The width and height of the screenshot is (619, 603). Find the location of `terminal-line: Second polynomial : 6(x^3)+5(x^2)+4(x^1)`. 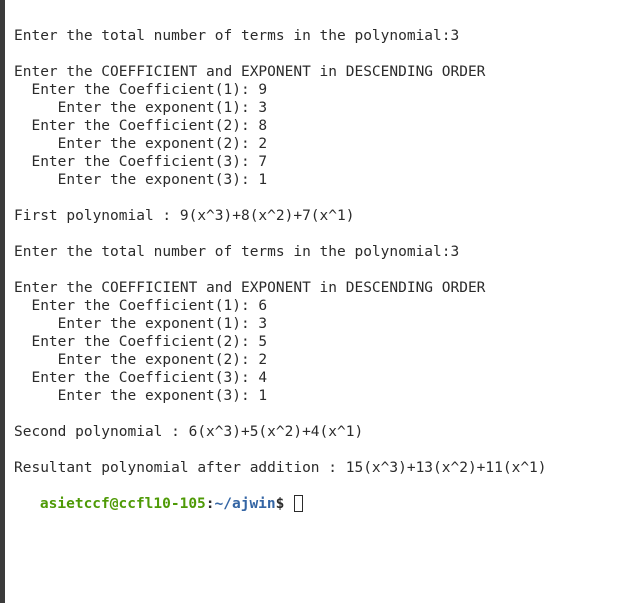

terminal-line: Second polynomial : 6(x^3)+5(x^2)+4(x^1) is located at coordinates (189, 432).